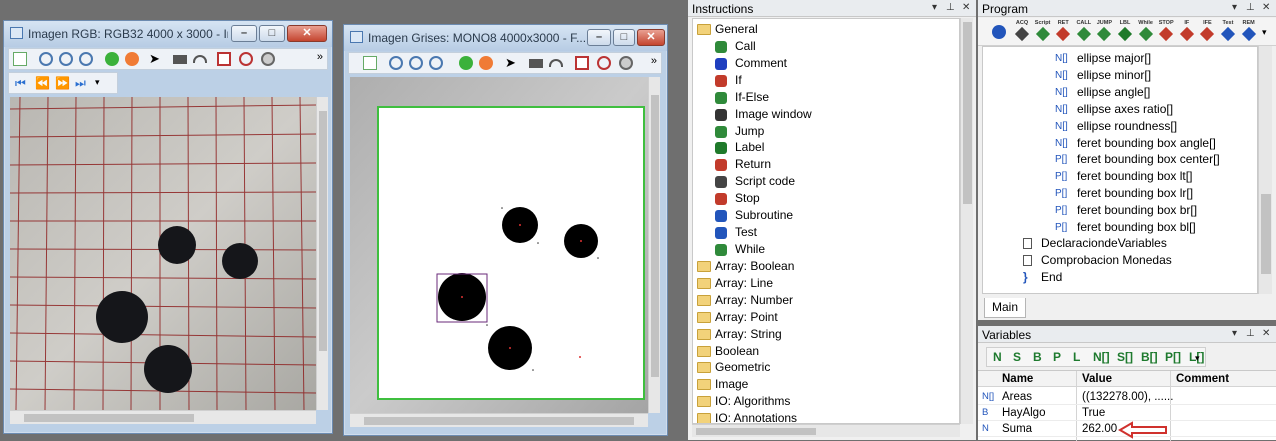 This screenshot has width=1276, height=441. What do you see at coordinates (1101, 357) in the screenshot?
I see `var-type-button: N[]` at bounding box center [1101, 357].